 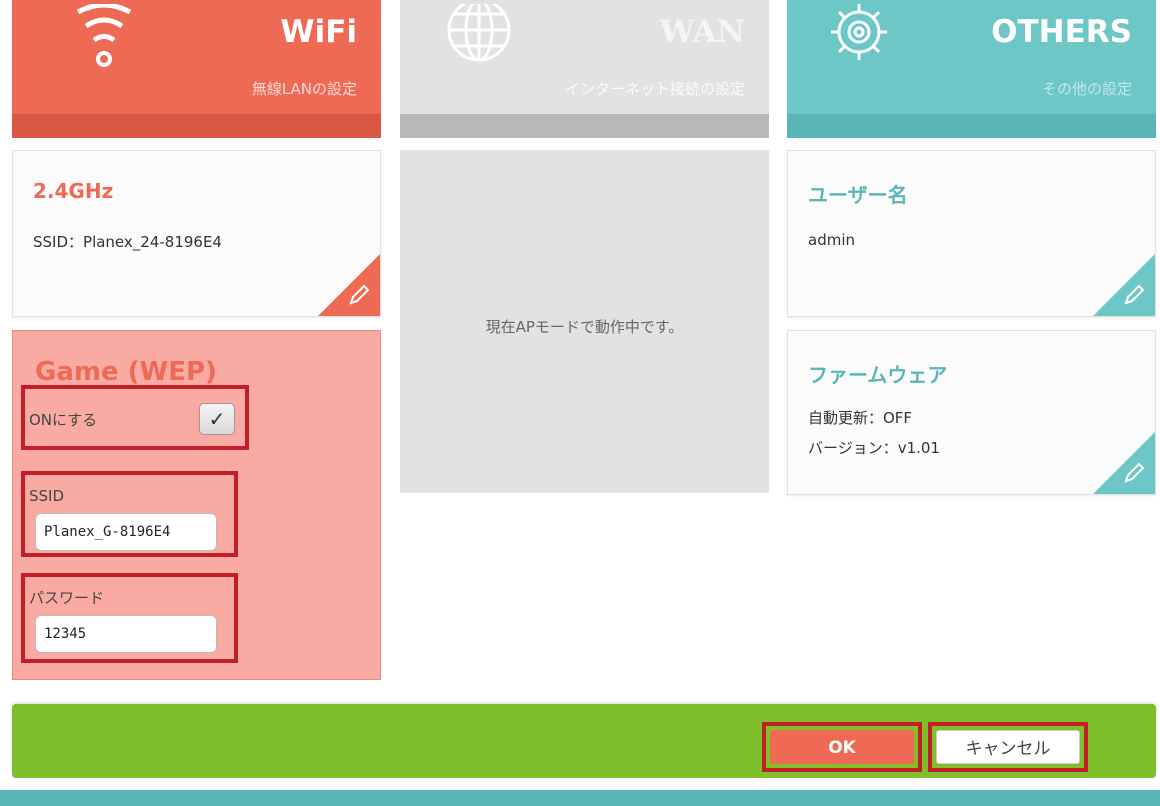 I want to click on wifi-header: WiFi 無線LANの設定, so click(x=196, y=69).